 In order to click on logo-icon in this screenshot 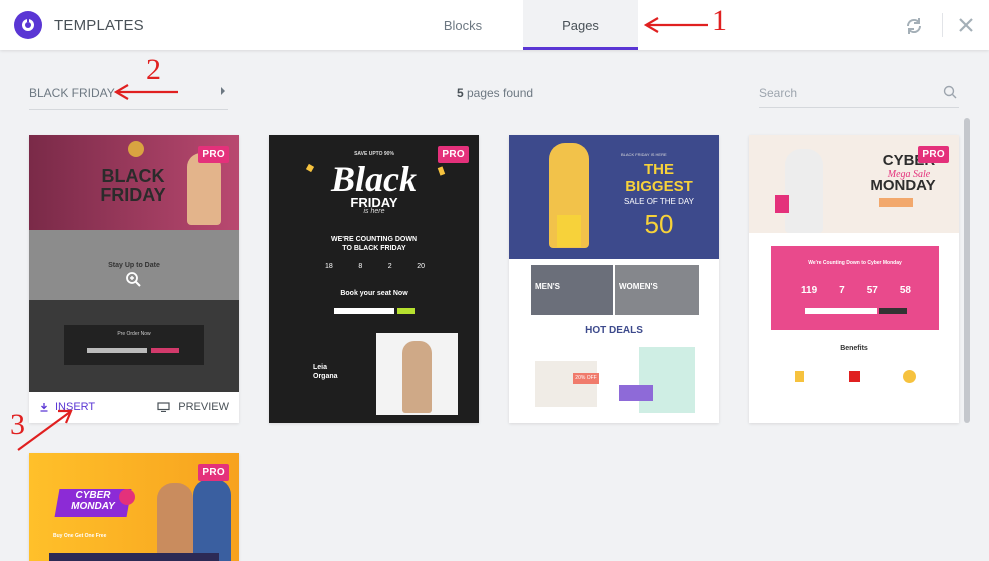, I will do `click(28, 25)`.